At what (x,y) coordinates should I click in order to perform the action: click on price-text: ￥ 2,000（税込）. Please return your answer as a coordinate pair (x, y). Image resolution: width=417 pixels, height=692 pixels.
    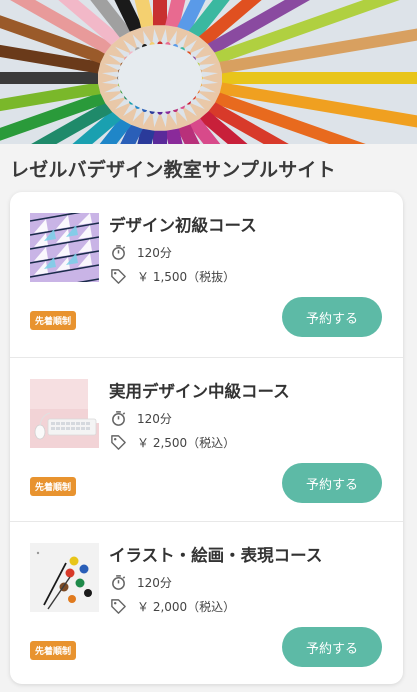
    Looking at the image, I should click on (186, 607).